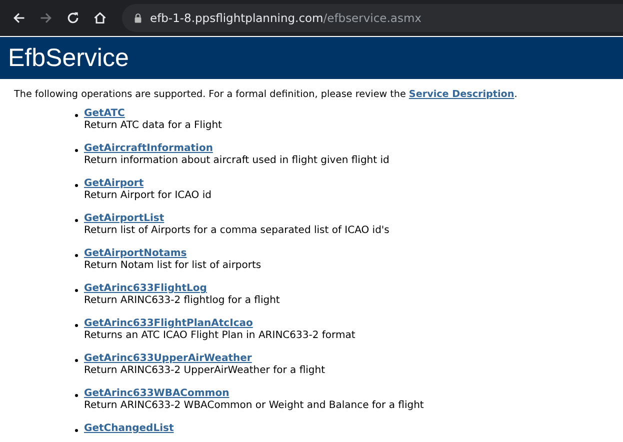 The image size is (623, 442). Describe the element at coordinates (220, 324) in the screenshot. I see `operation-link: GetArinc633FlightPlanAtcIcao` at that location.